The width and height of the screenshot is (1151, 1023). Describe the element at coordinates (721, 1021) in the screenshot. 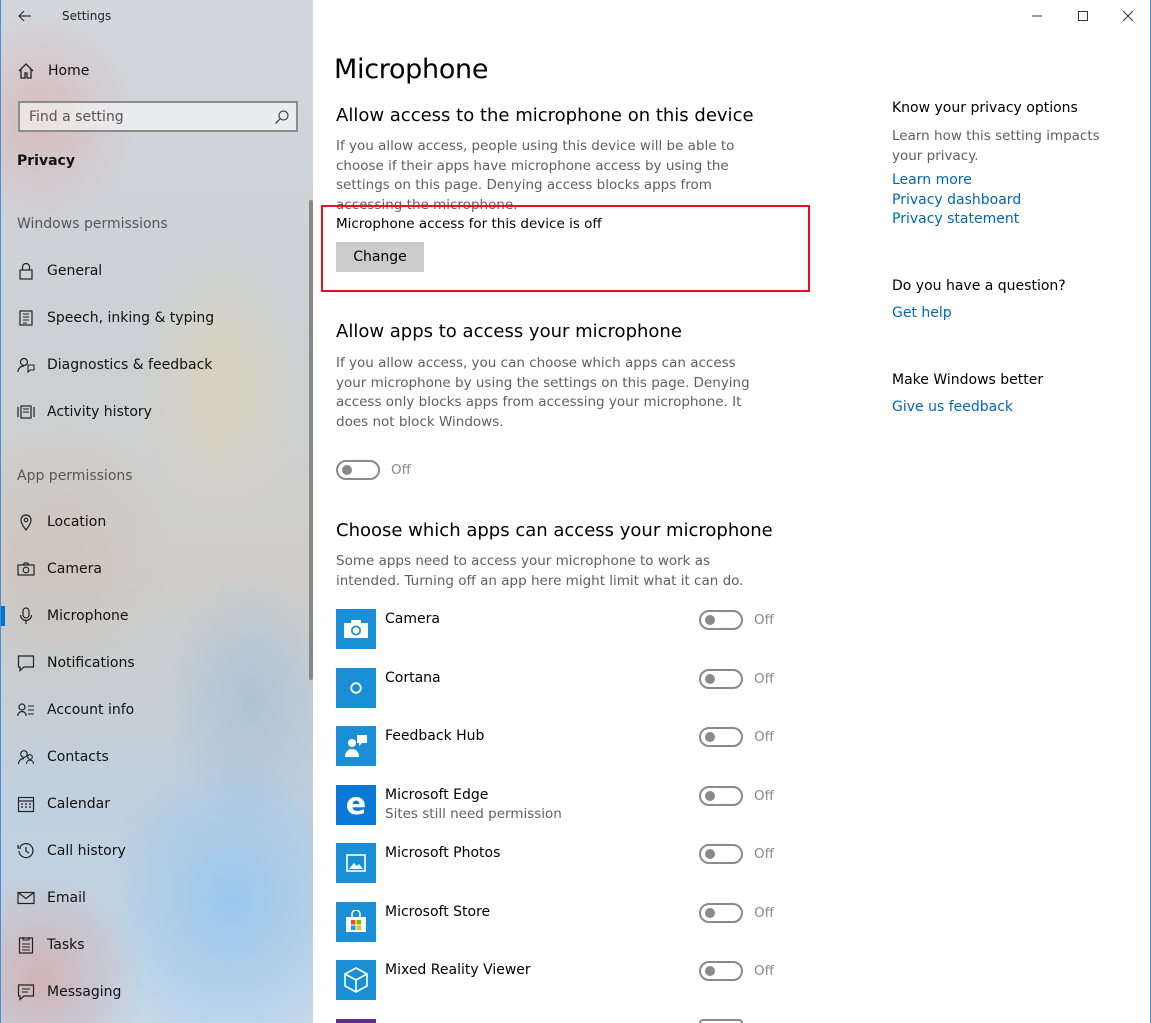

I see `partial-toggle` at that location.